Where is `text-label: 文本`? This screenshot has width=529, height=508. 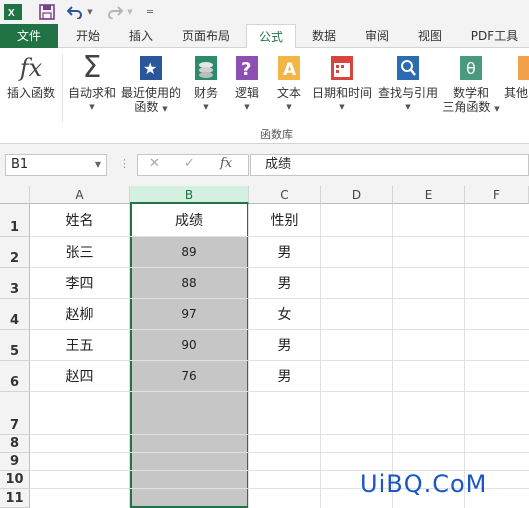 text-label: 文本 is located at coordinates (288, 93).